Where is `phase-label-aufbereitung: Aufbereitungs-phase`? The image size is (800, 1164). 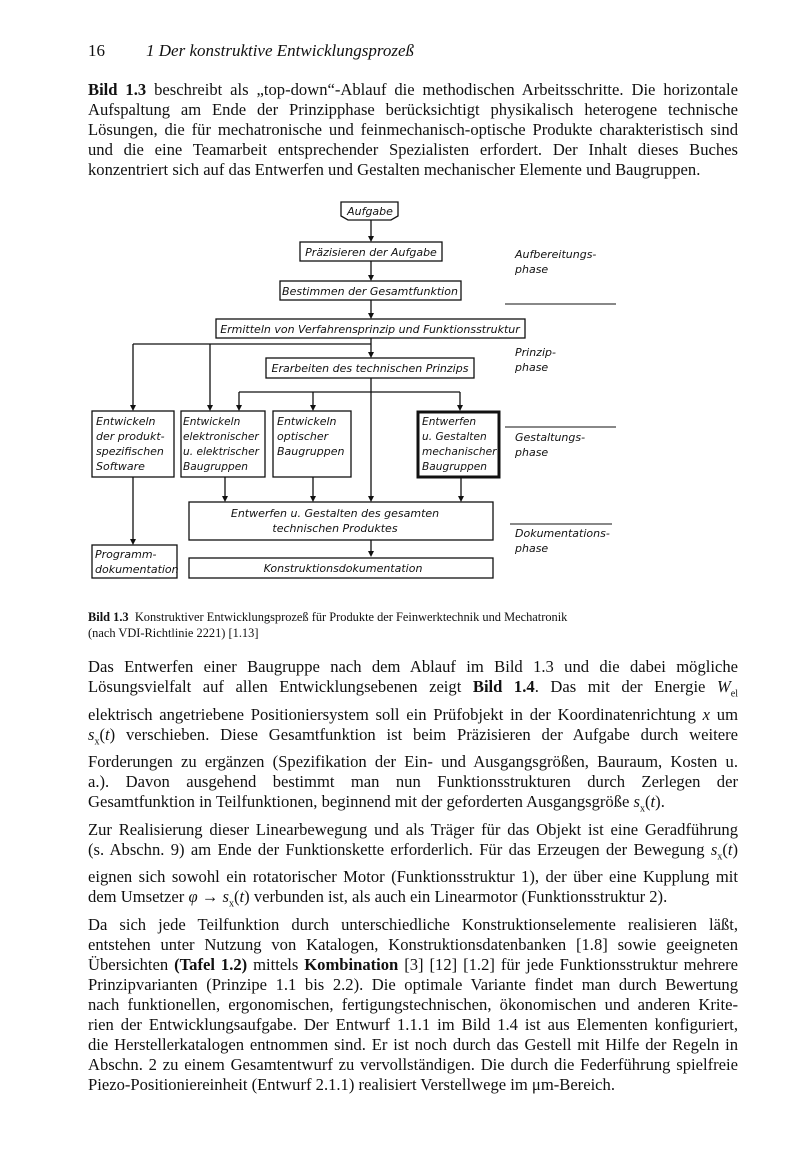 phase-label-aufbereitung: Aufbereitungs-phase is located at coordinates (555, 262).